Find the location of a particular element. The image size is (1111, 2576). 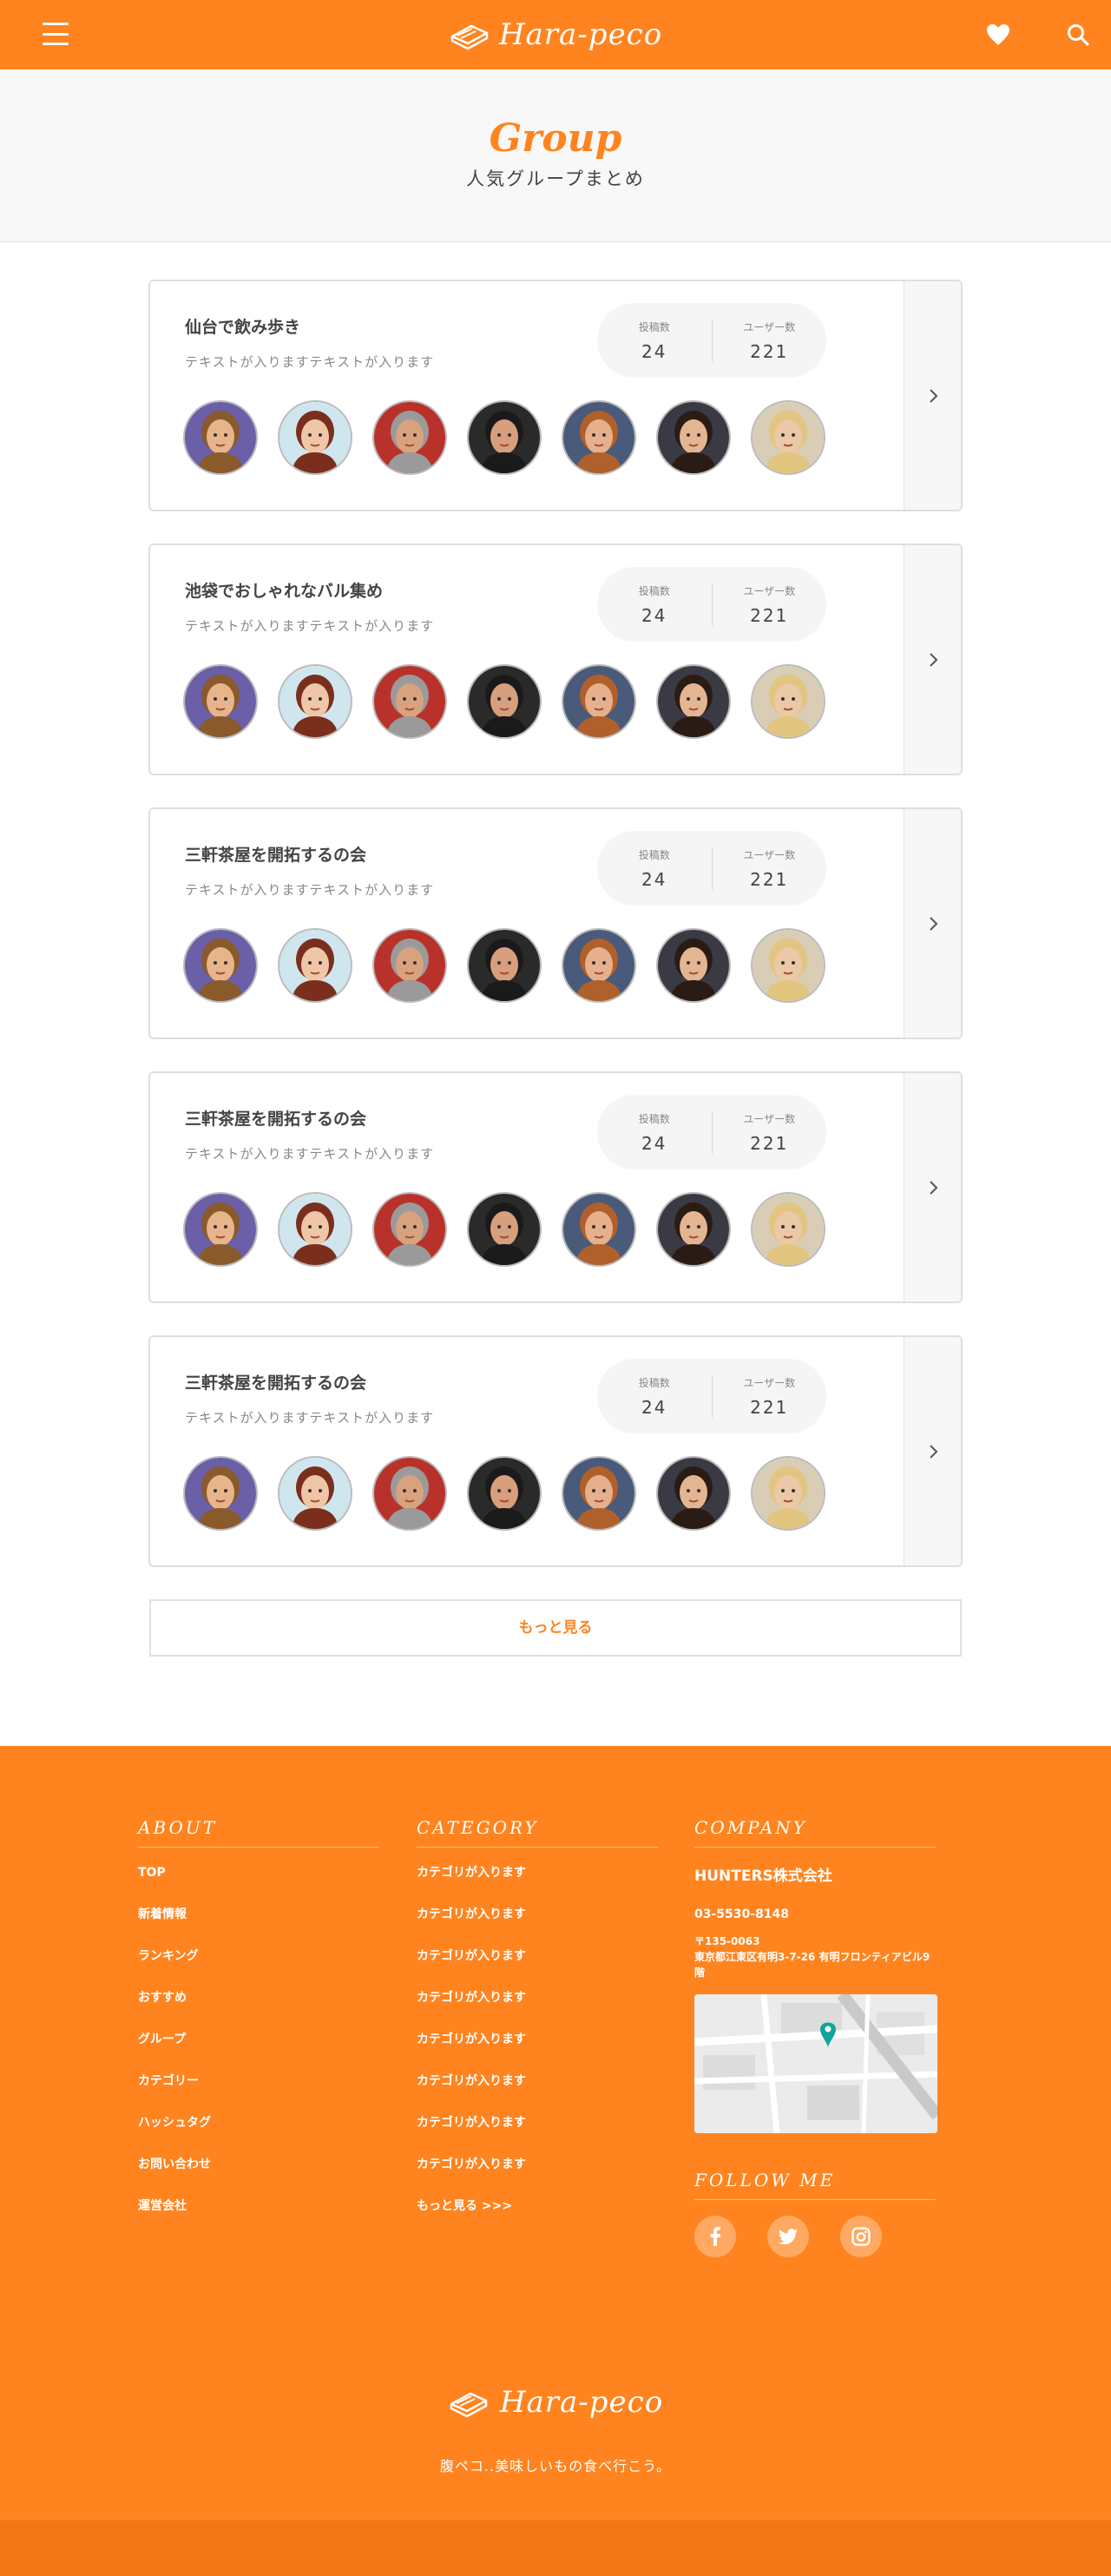

member-avatars is located at coordinates (504, 1229).